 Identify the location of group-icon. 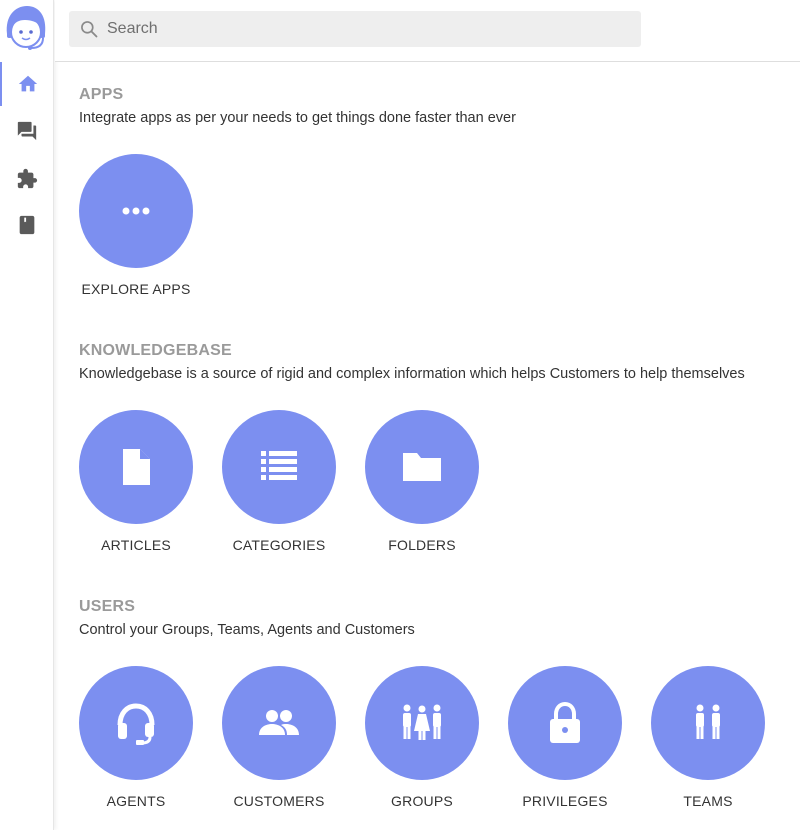
(422, 722).